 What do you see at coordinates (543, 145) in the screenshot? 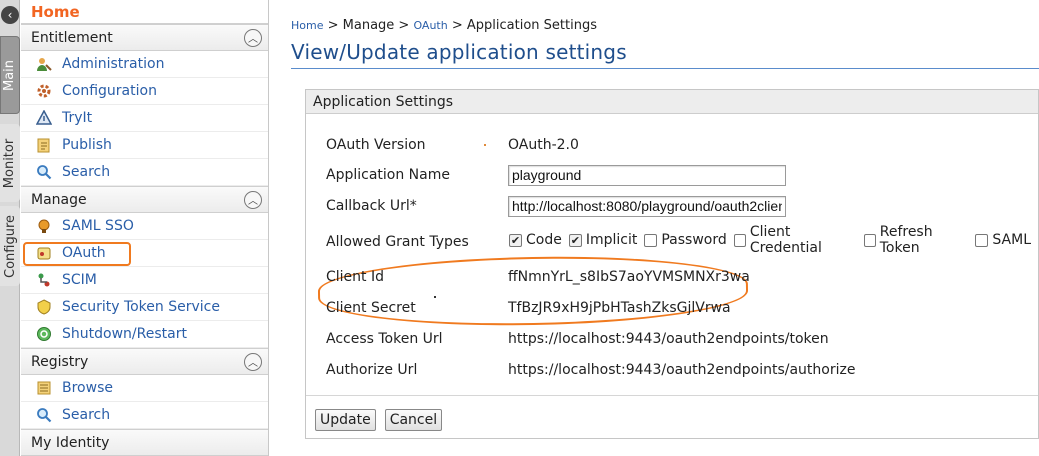
I see `oauth-version-value: OAuth-2.0` at bounding box center [543, 145].